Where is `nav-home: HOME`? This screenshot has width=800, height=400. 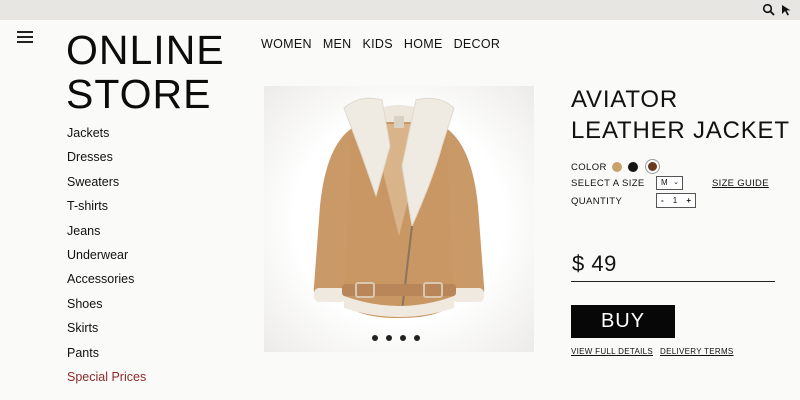 nav-home: HOME is located at coordinates (423, 44).